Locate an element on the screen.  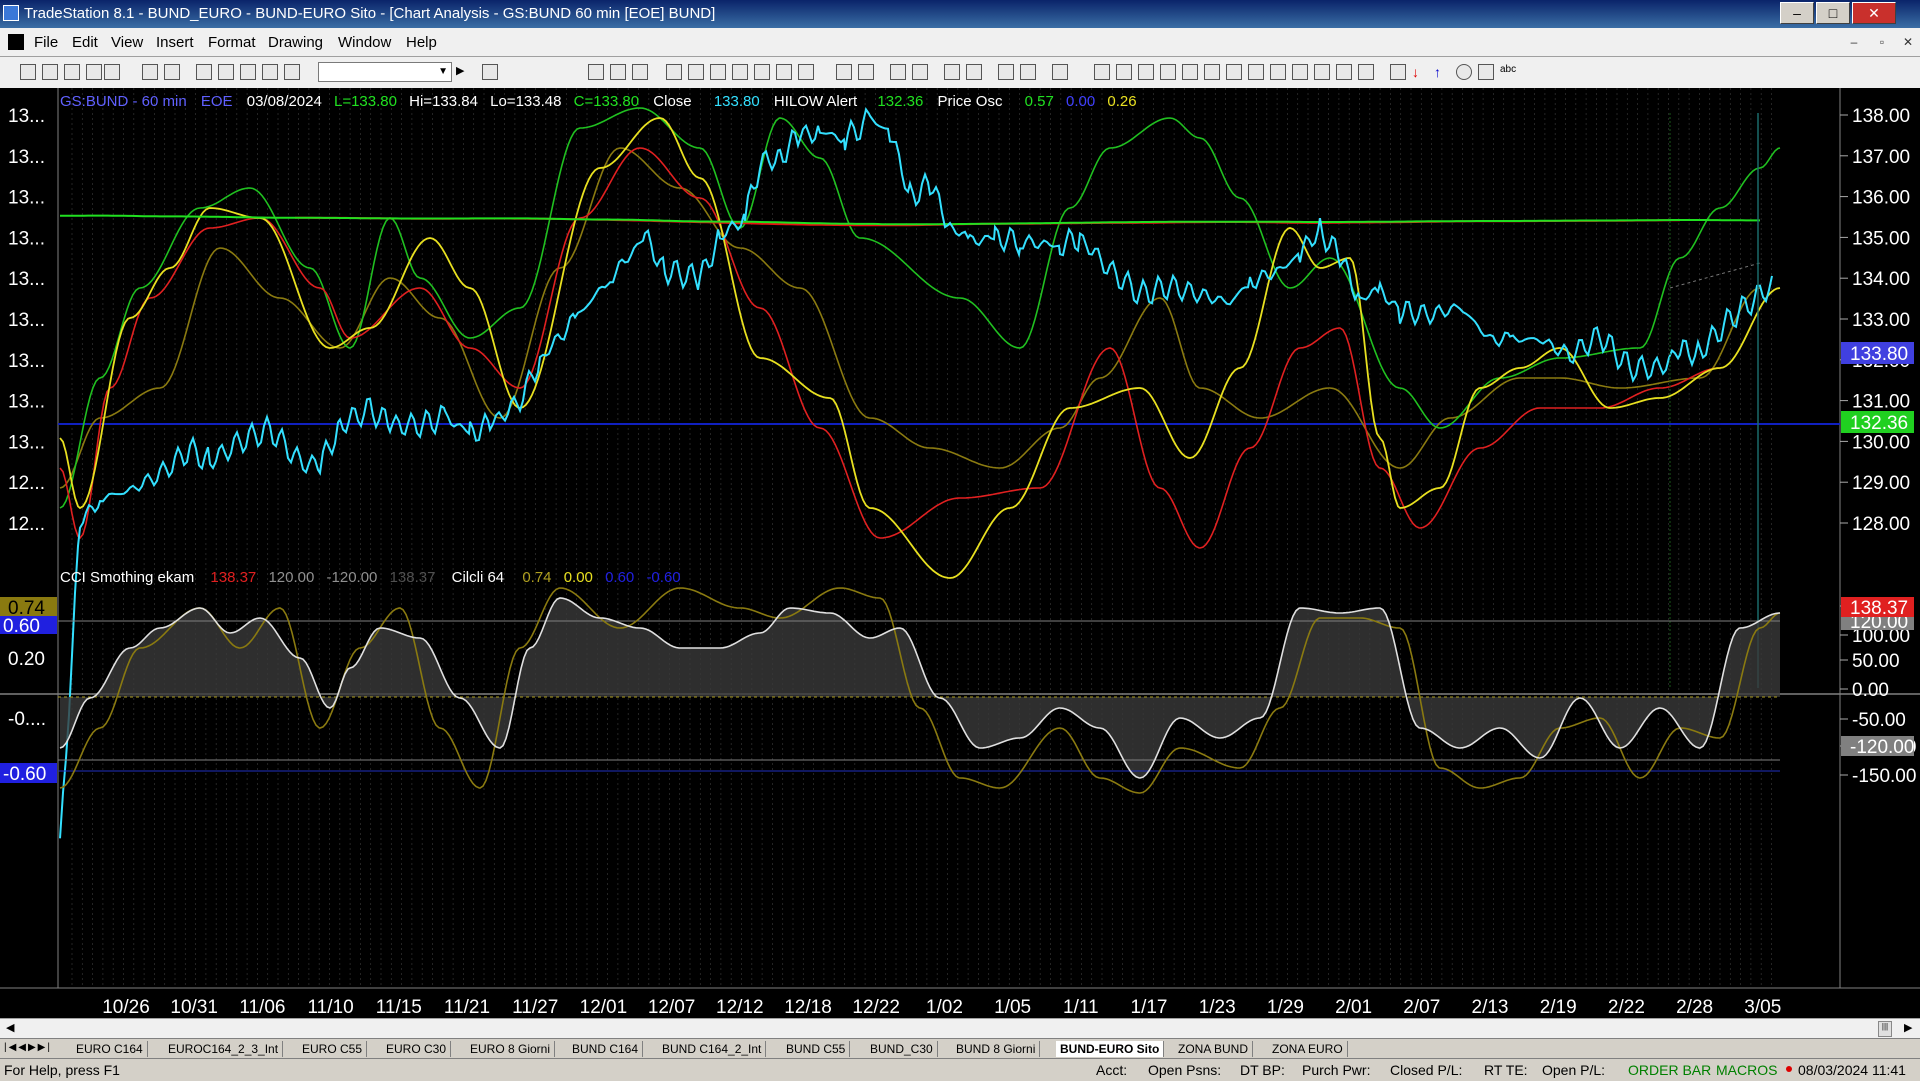
menu-window: Window is located at coordinates (364, 42).